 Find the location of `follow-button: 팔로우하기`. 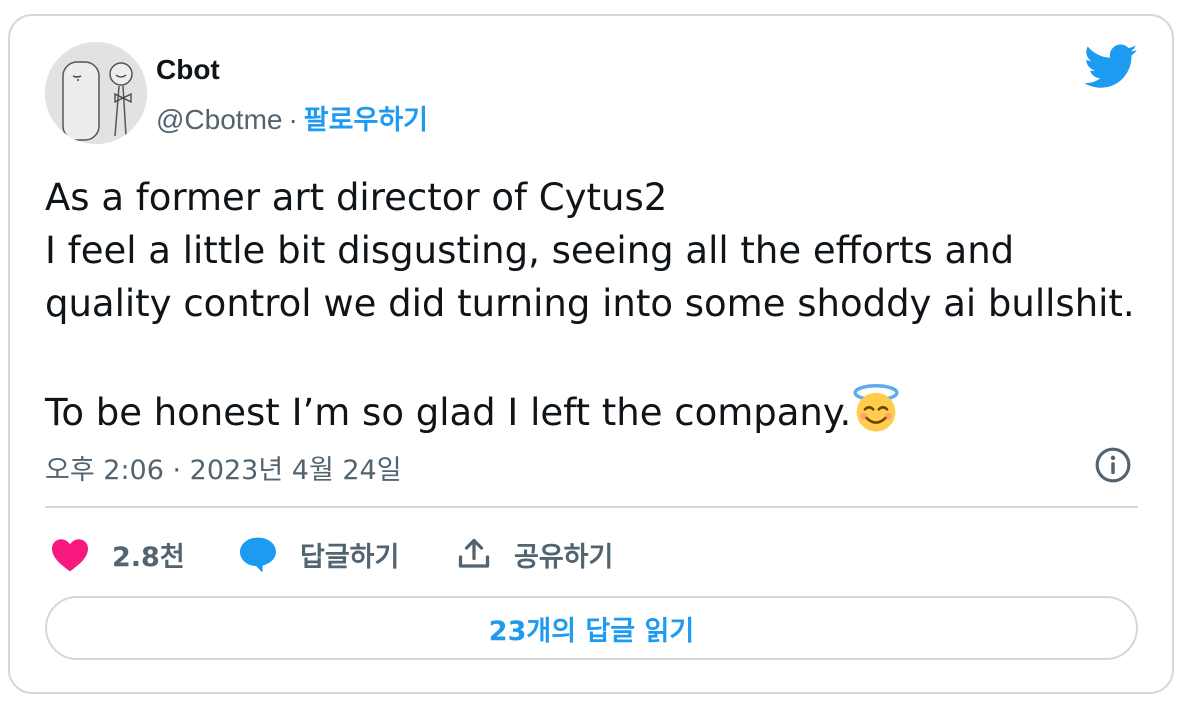

follow-button: 팔로우하기 is located at coordinates (366, 120).